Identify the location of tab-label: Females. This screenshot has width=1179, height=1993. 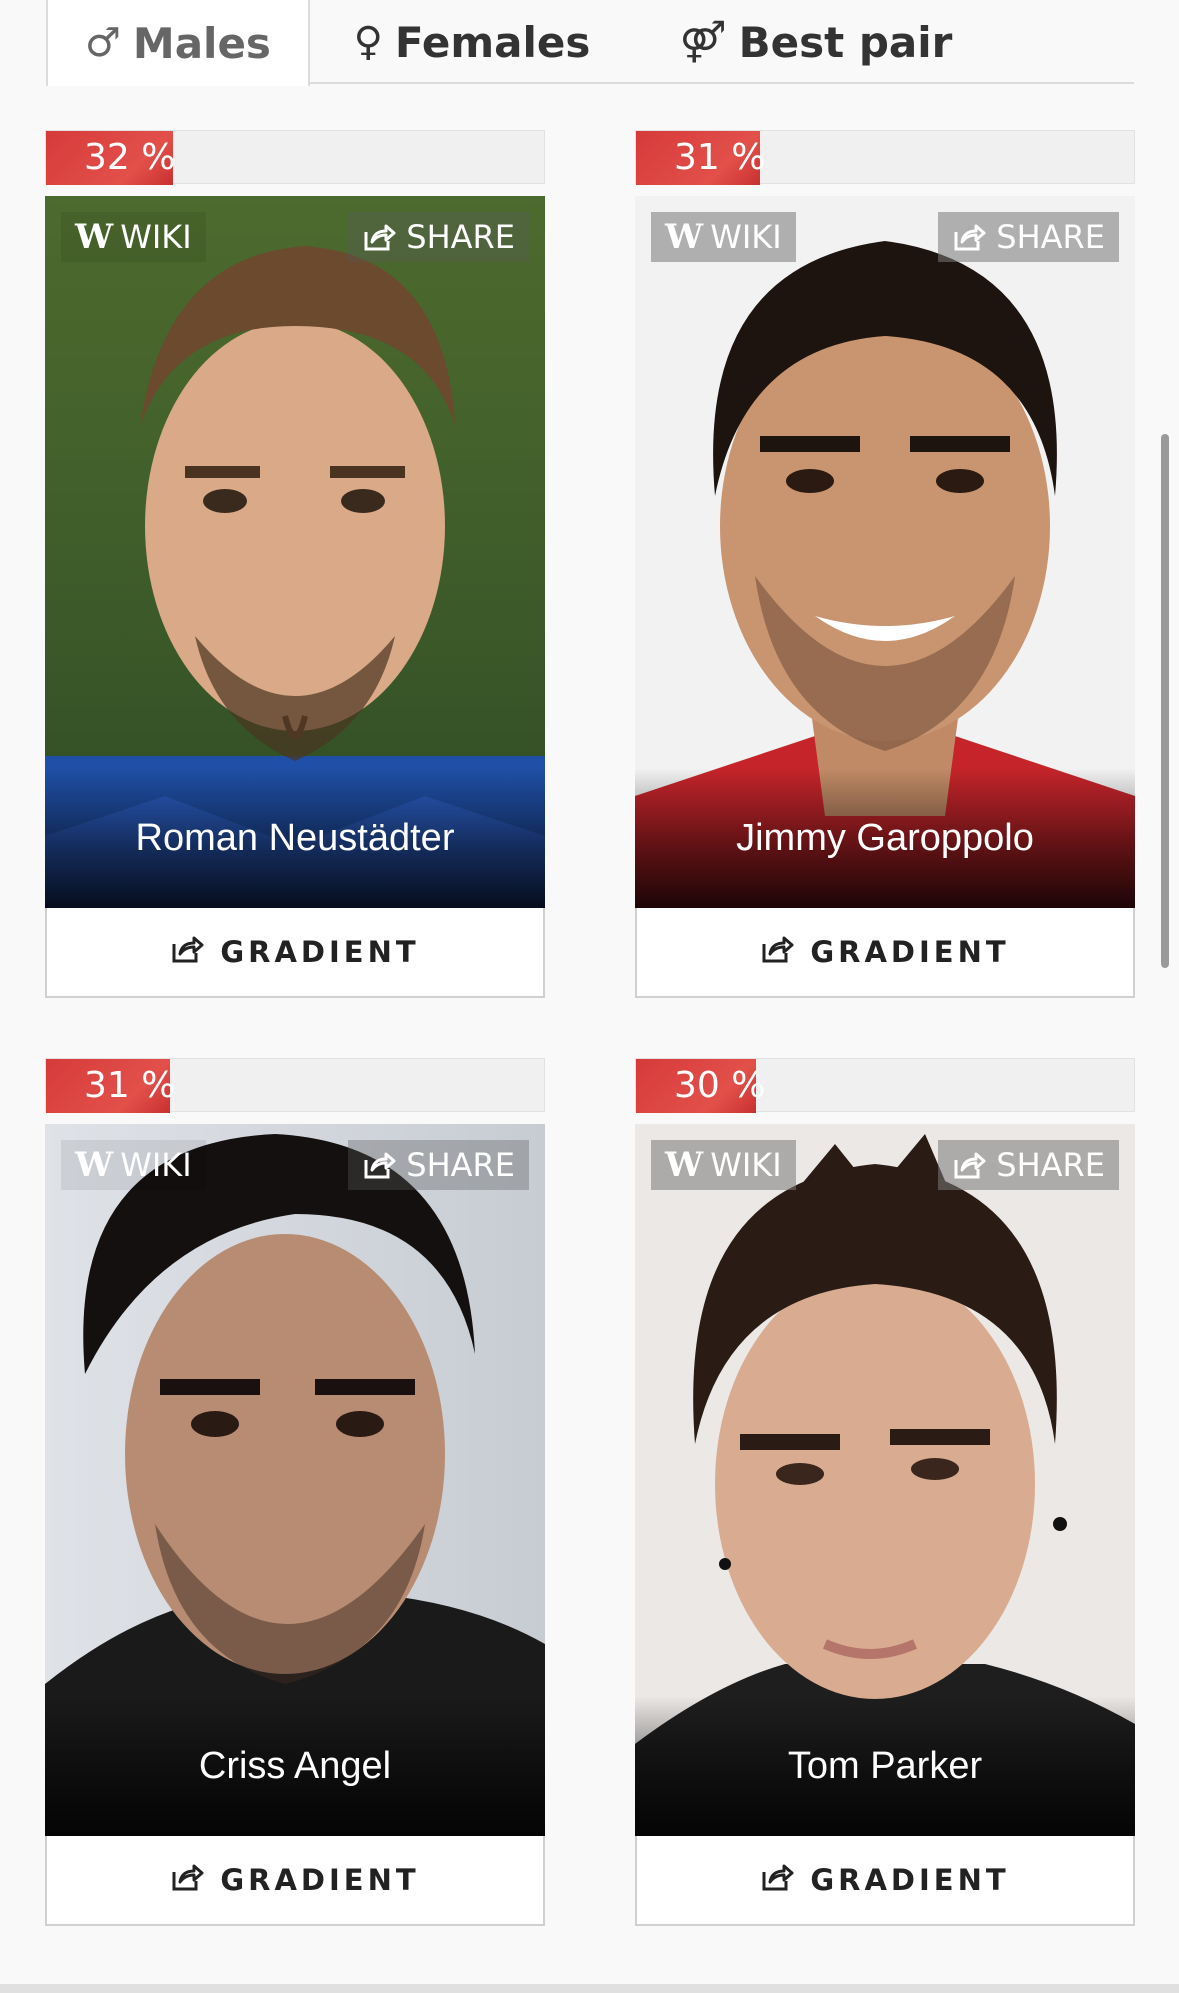
(492, 42).